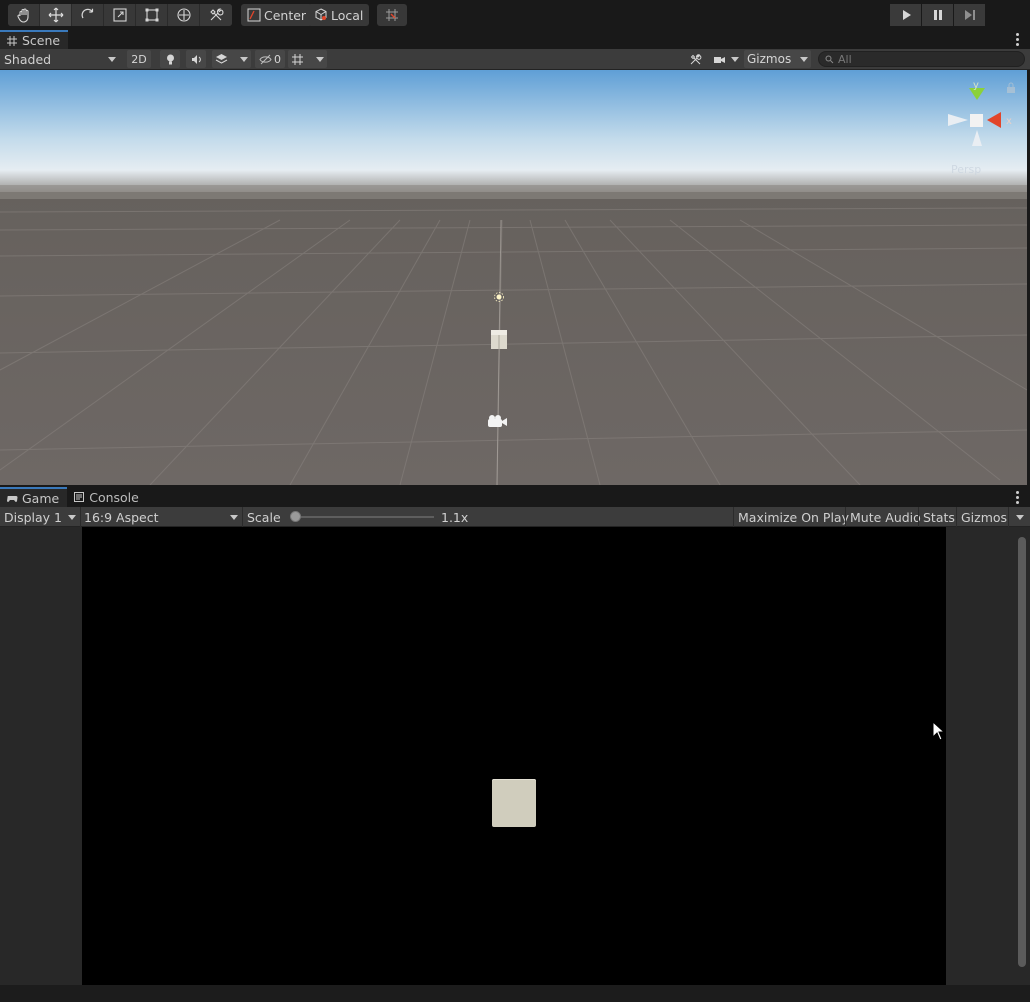 The height and width of the screenshot is (1002, 1030). I want to click on custom-tools-icon, so click(217, 14).